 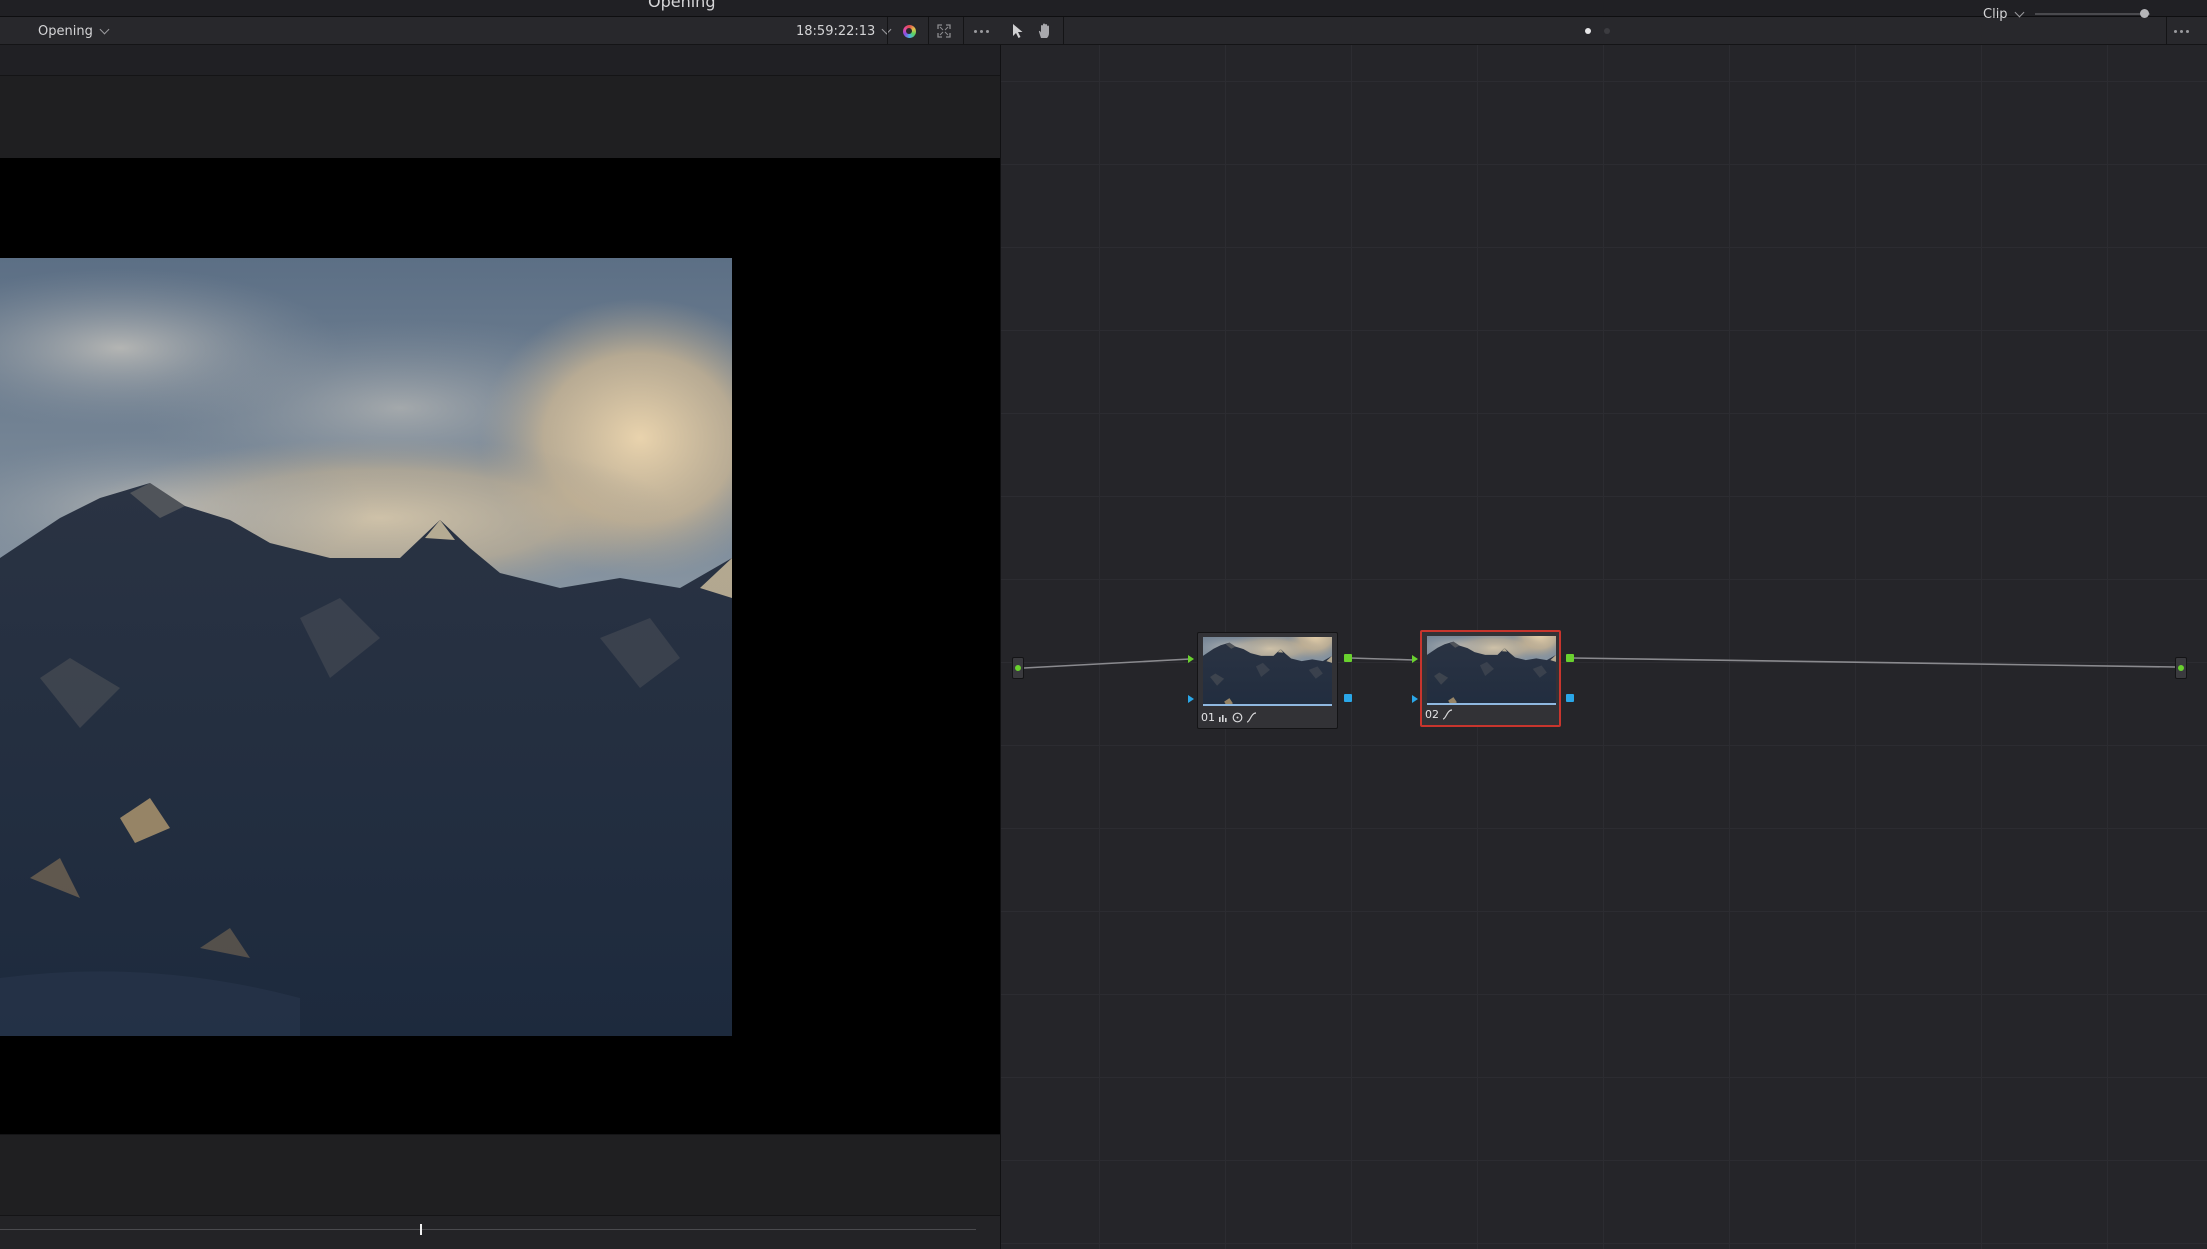 I want to click on node-02-rgb-input, so click(x=1415, y=659).